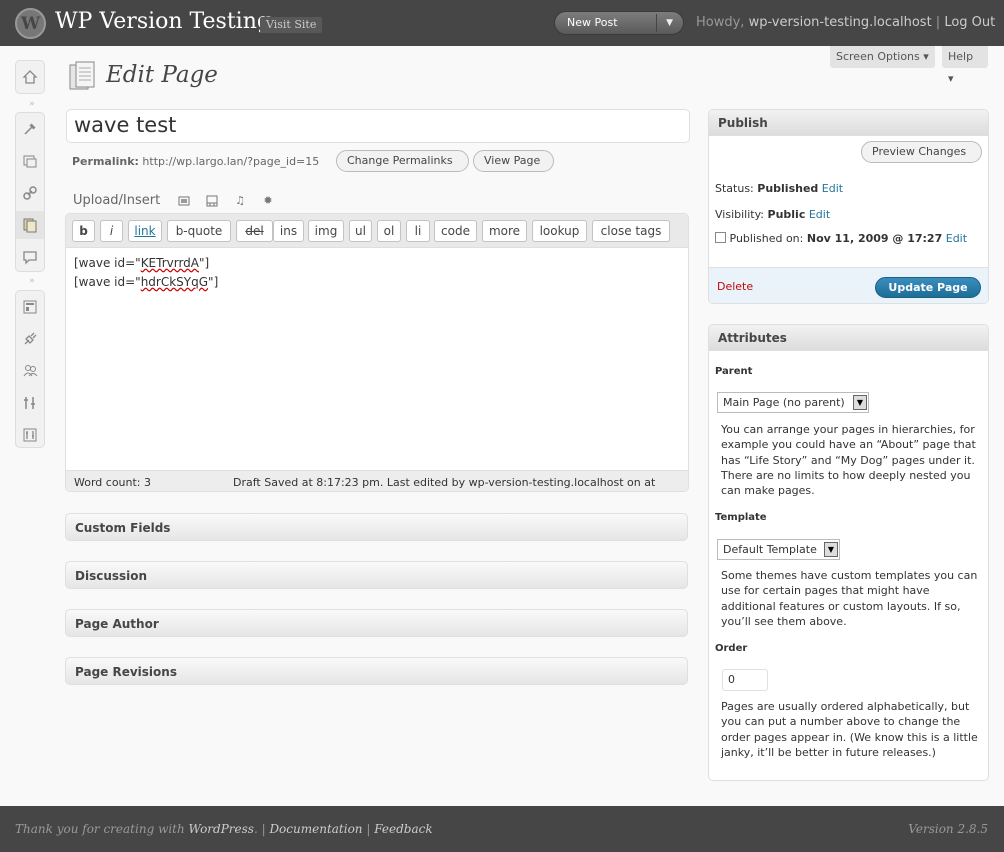  I want to click on add-image-icon, so click(184, 201).